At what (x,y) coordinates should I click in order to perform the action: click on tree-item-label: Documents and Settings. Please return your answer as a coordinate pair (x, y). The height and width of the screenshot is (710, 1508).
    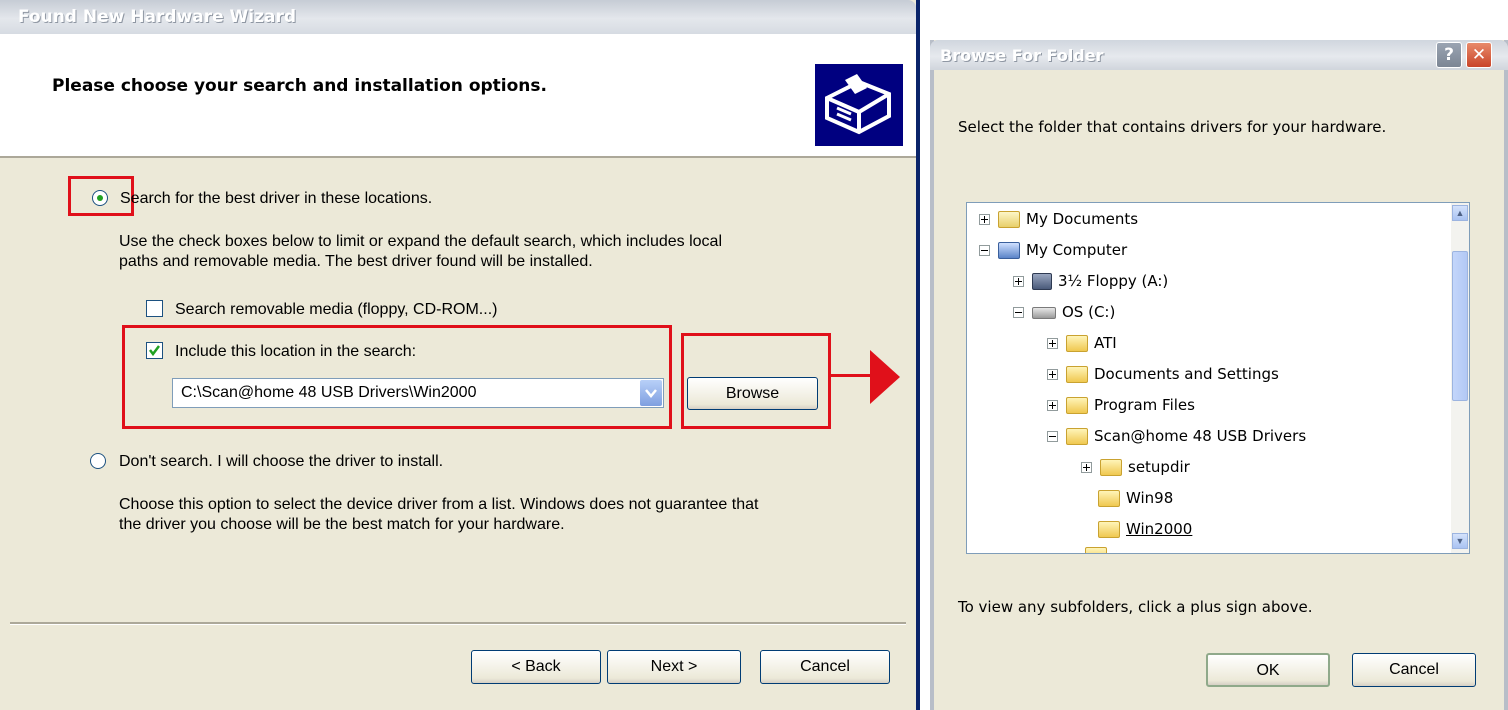
    Looking at the image, I should click on (1186, 374).